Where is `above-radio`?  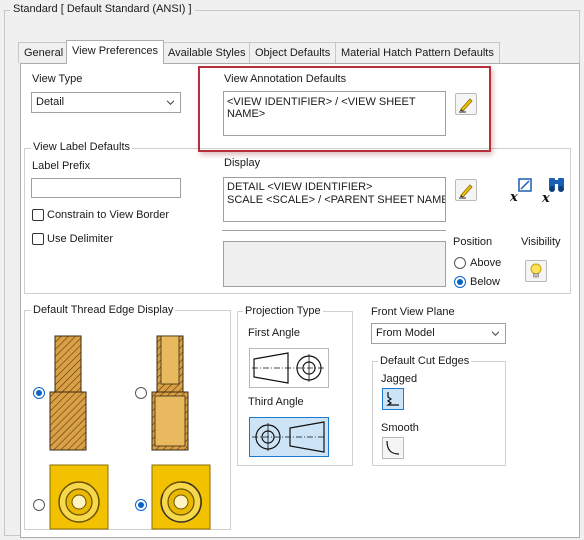 above-radio is located at coordinates (460, 263).